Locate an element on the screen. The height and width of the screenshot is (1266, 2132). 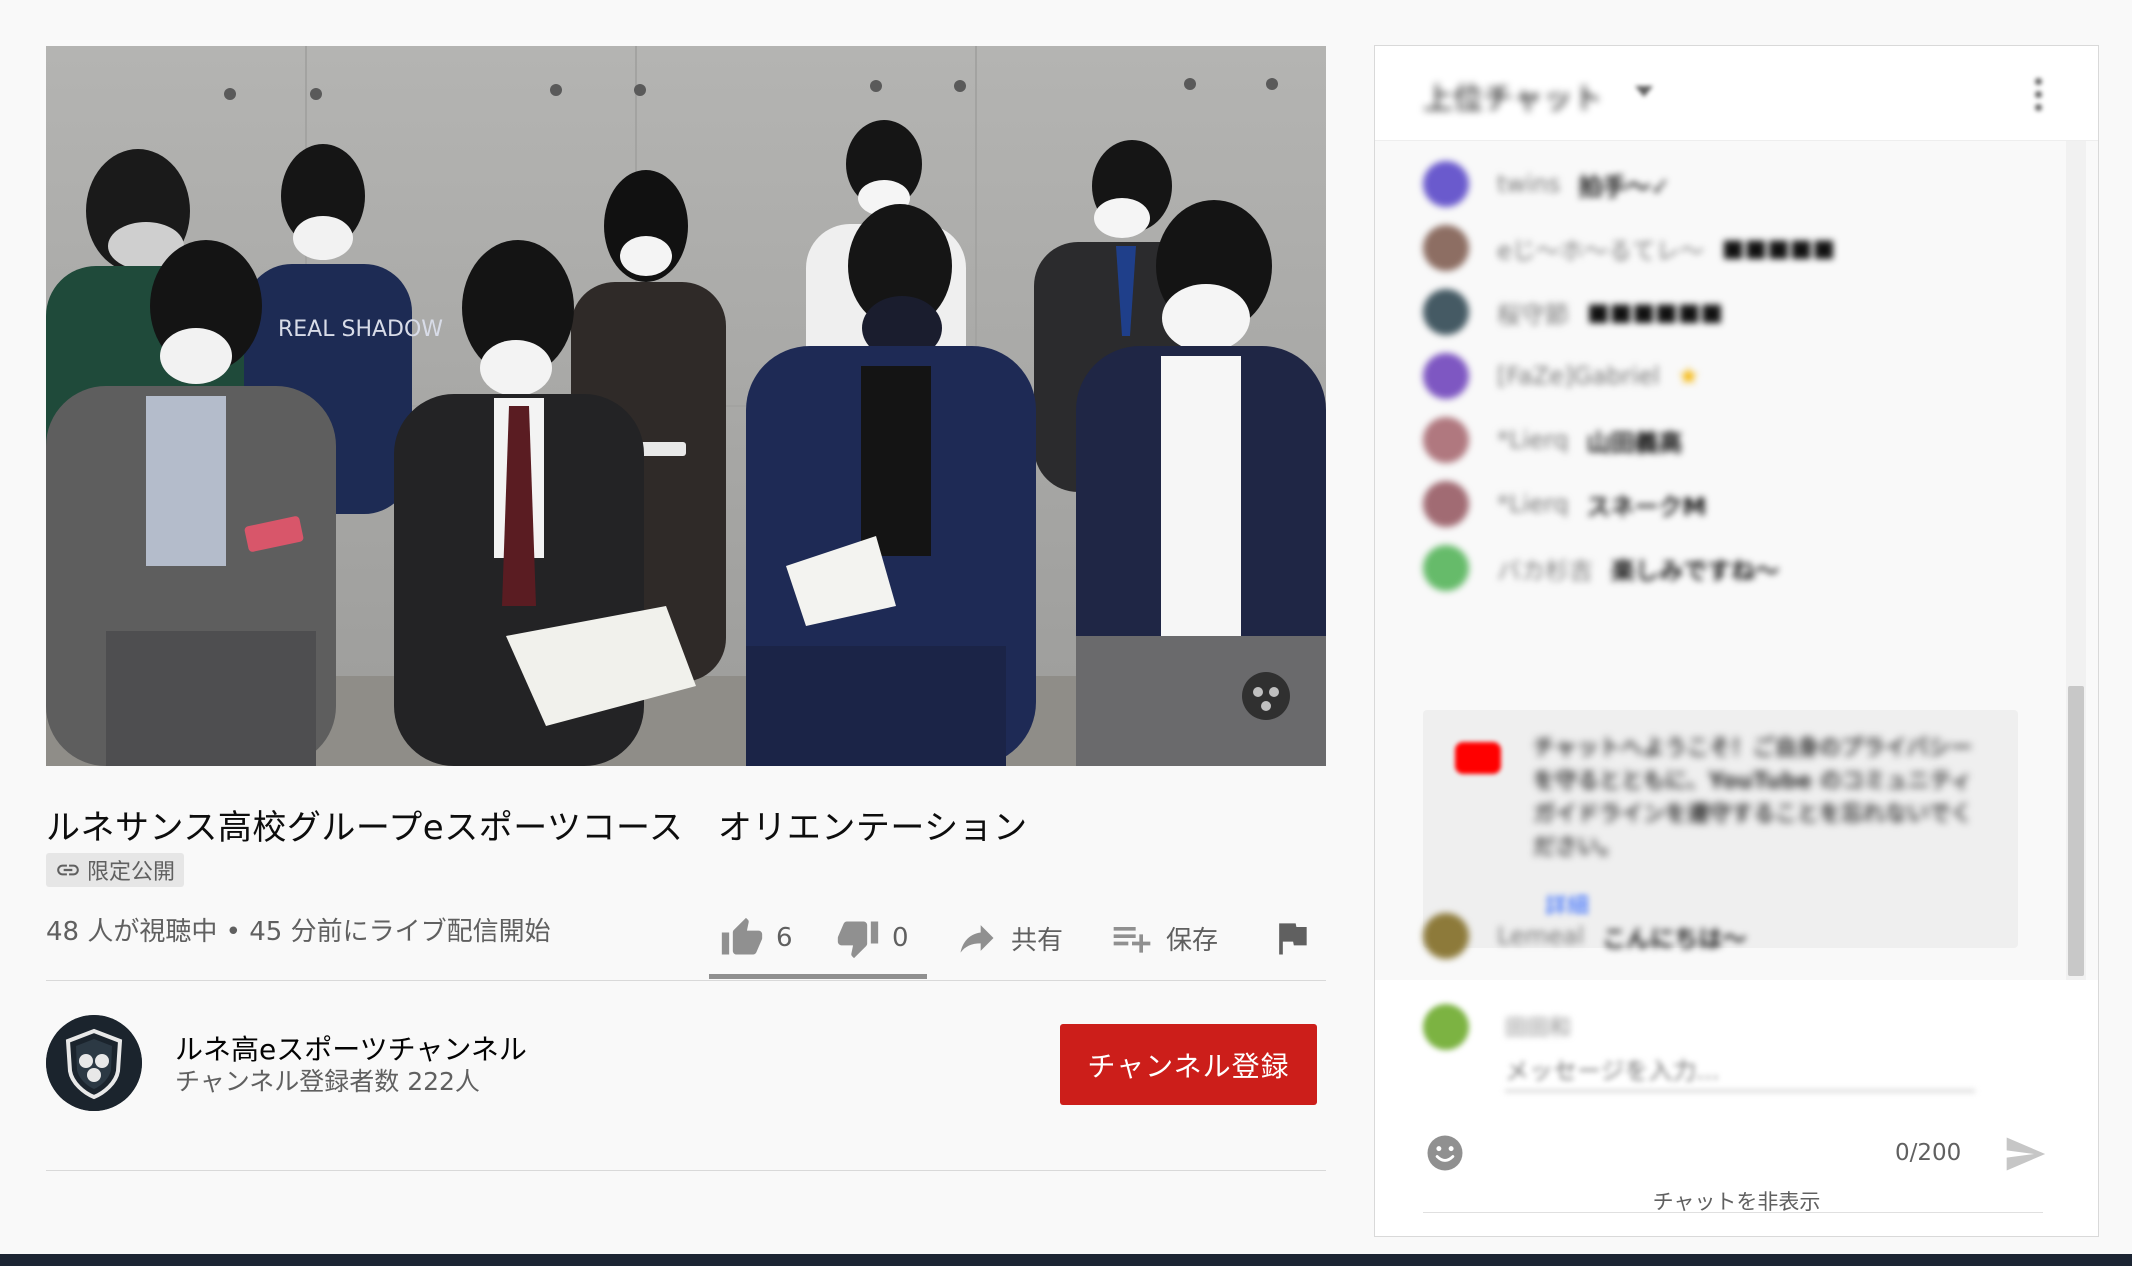
visibility-badge: 限定公開 is located at coordinates (115, 870).